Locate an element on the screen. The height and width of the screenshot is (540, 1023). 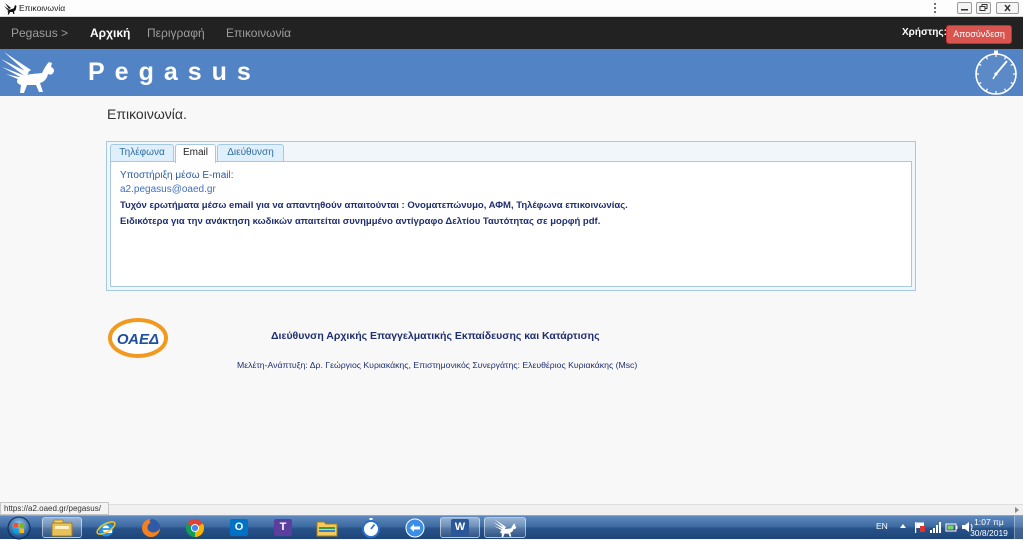
taskbar-outlook: O is located at coordinates (239, 527).